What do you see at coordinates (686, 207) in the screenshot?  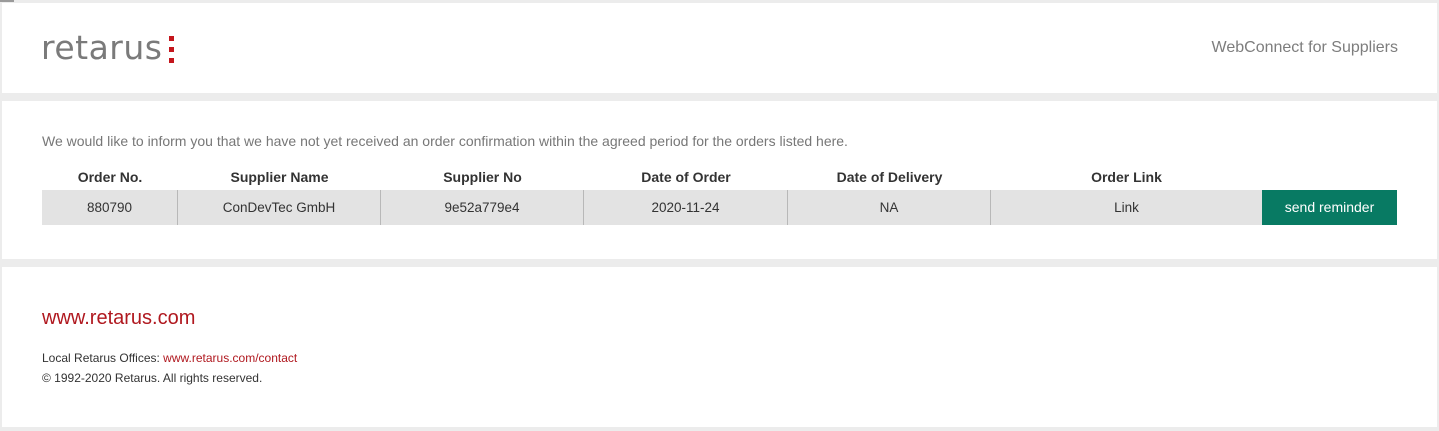 I see `cell-date-of-order: 2020-11-24` at bounding box center [686, 207].